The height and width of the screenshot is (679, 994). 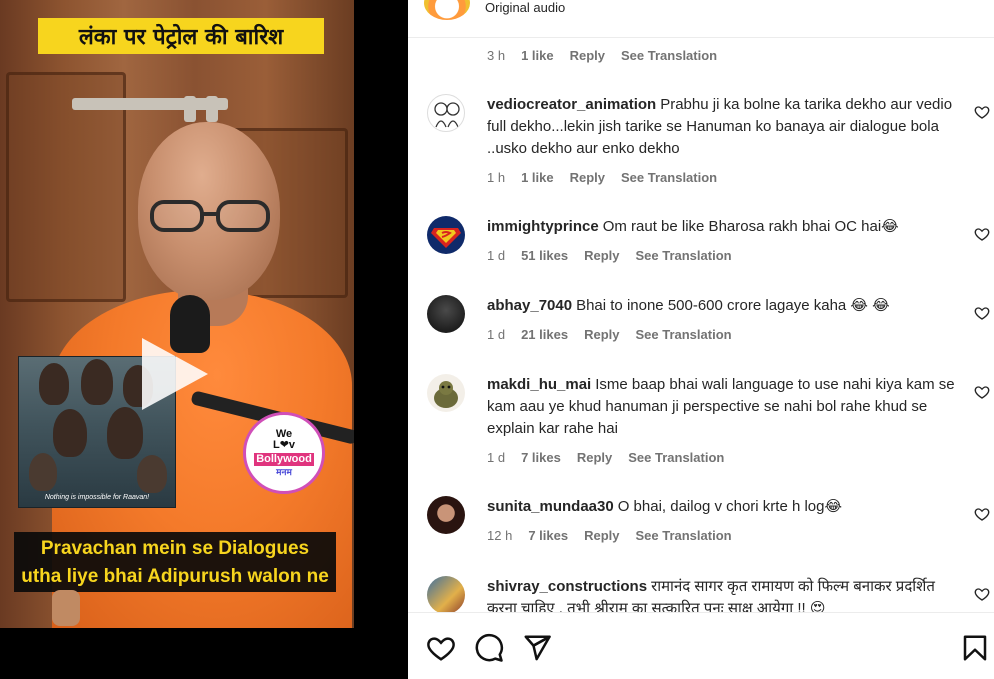 What do you see at coordinates (550, 506) in the screenshot?
I see `comment-username: sunita_mundaa30` at bounding box center [550, 506].